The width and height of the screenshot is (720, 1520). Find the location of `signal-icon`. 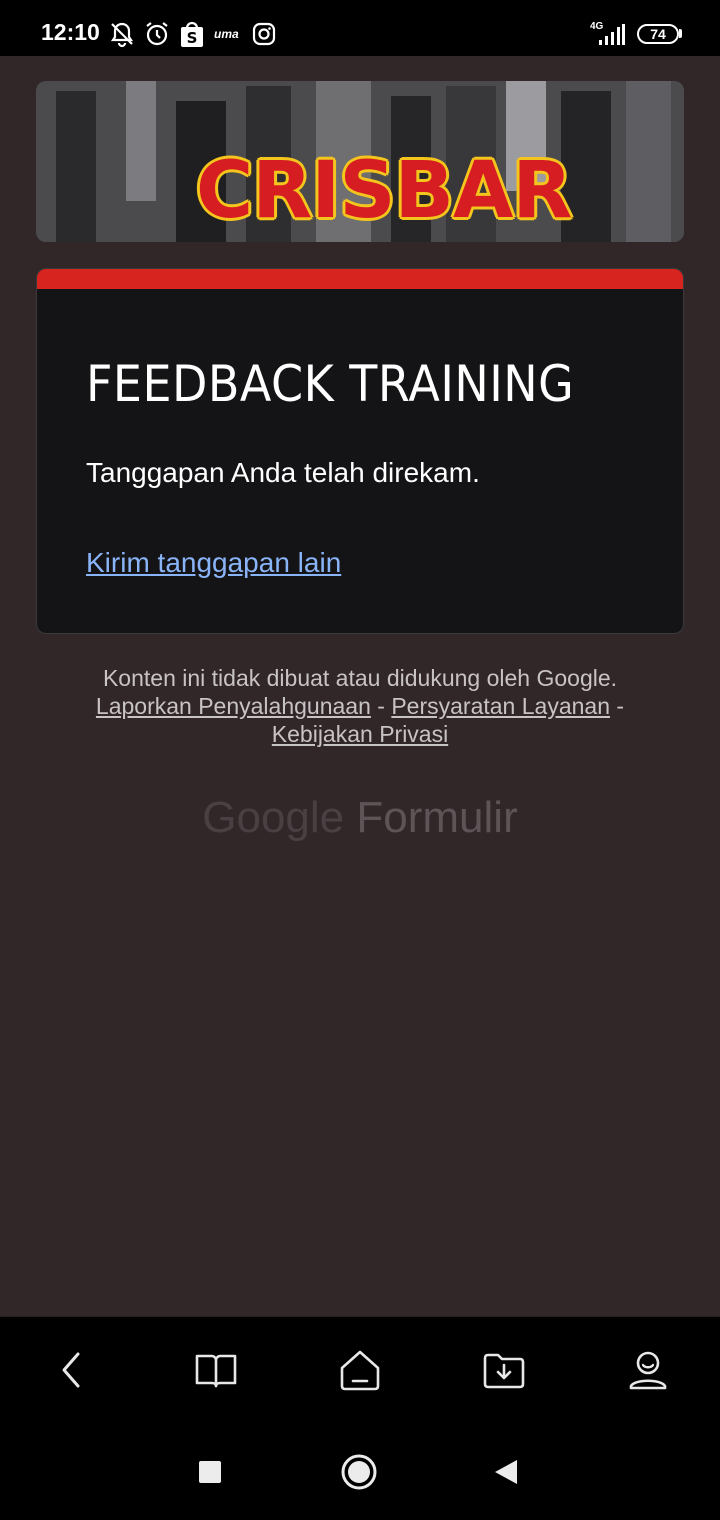

signal-icon is located at coordinates (612, 34).